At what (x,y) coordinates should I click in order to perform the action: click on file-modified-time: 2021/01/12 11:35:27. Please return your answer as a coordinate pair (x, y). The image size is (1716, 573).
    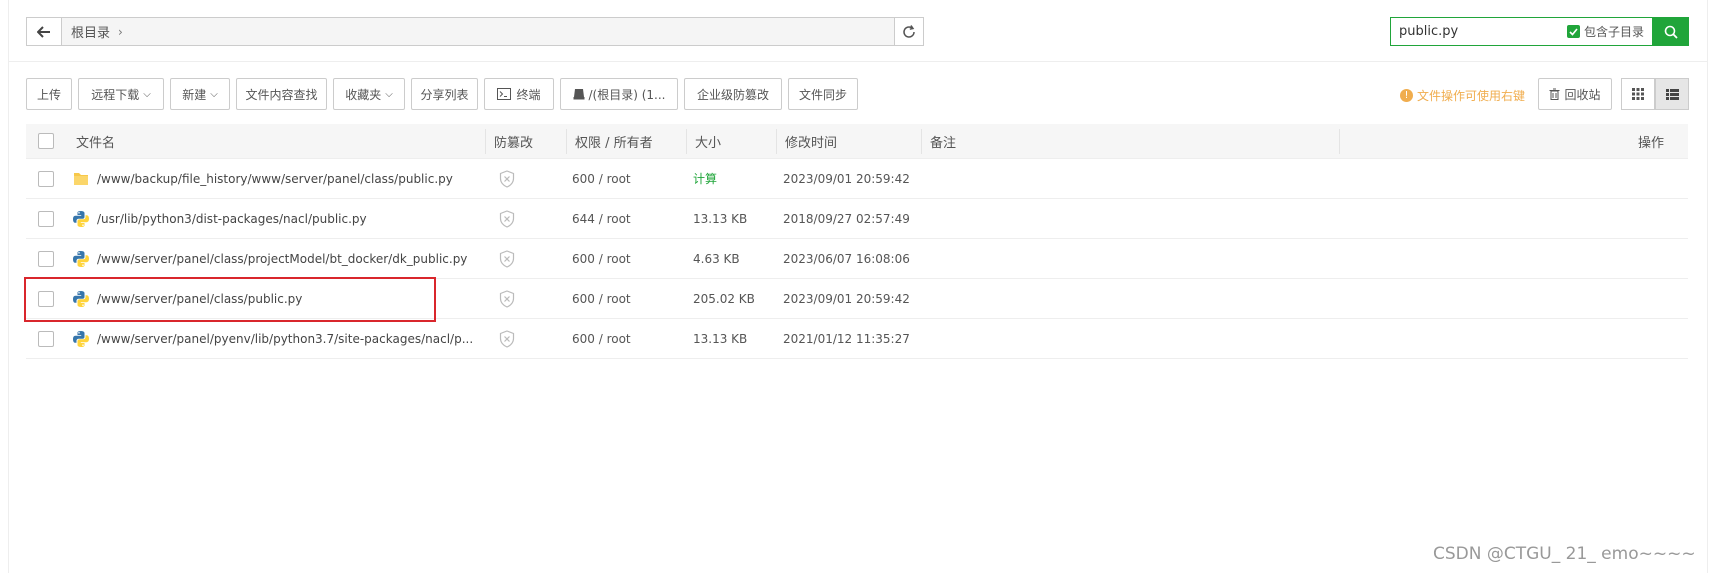
    Looking at the image, I should click on (846, 338).